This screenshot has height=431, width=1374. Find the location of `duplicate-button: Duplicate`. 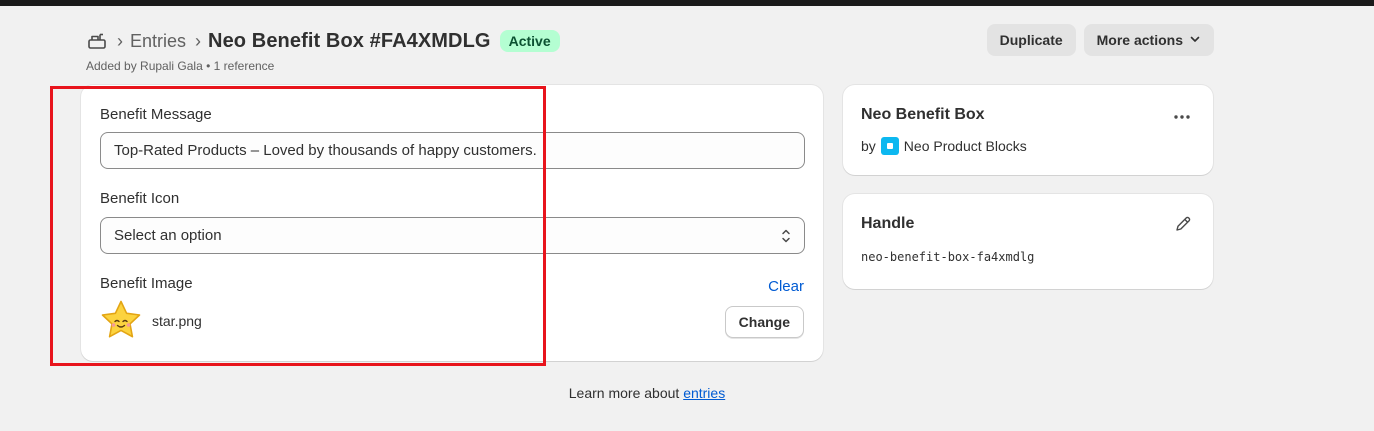

duplicate-button: Duplicate is located at coordinates (1031, 40).